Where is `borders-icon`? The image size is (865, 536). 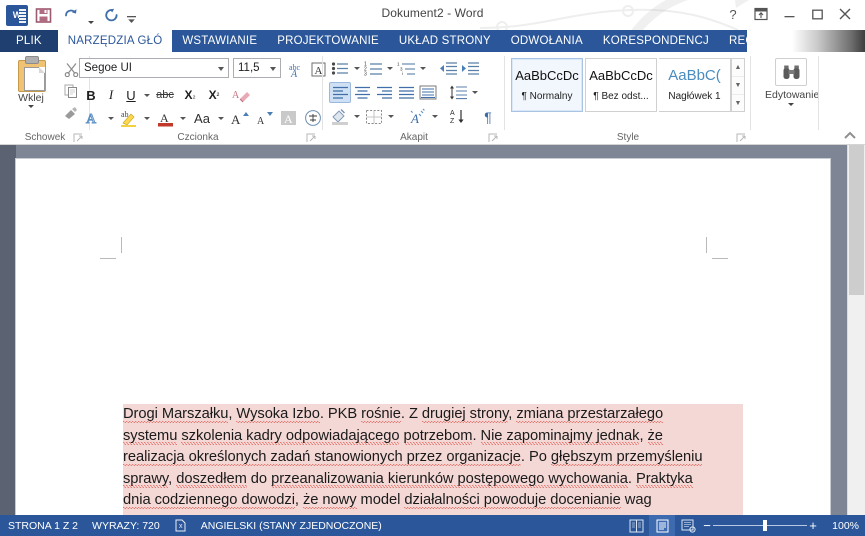 borders-icon is located at coordinates (374, 116).